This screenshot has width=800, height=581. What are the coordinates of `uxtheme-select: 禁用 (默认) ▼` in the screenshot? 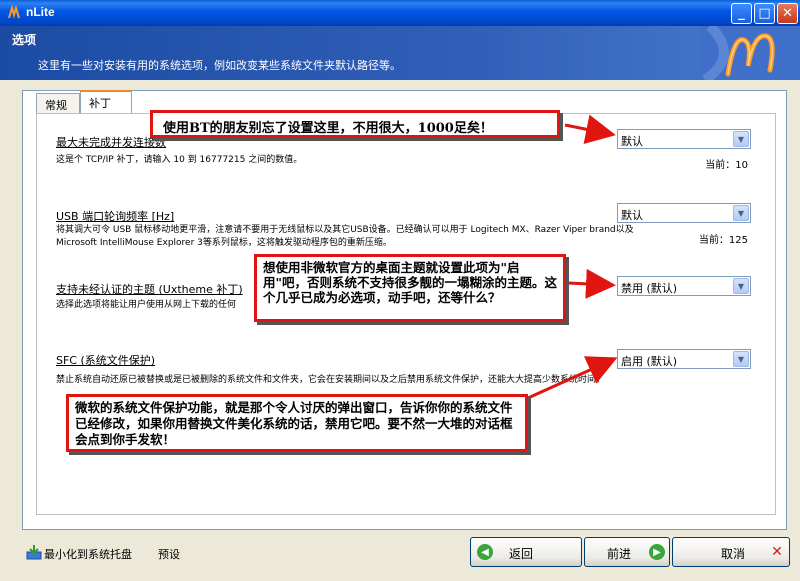 It's located at (684, 286).